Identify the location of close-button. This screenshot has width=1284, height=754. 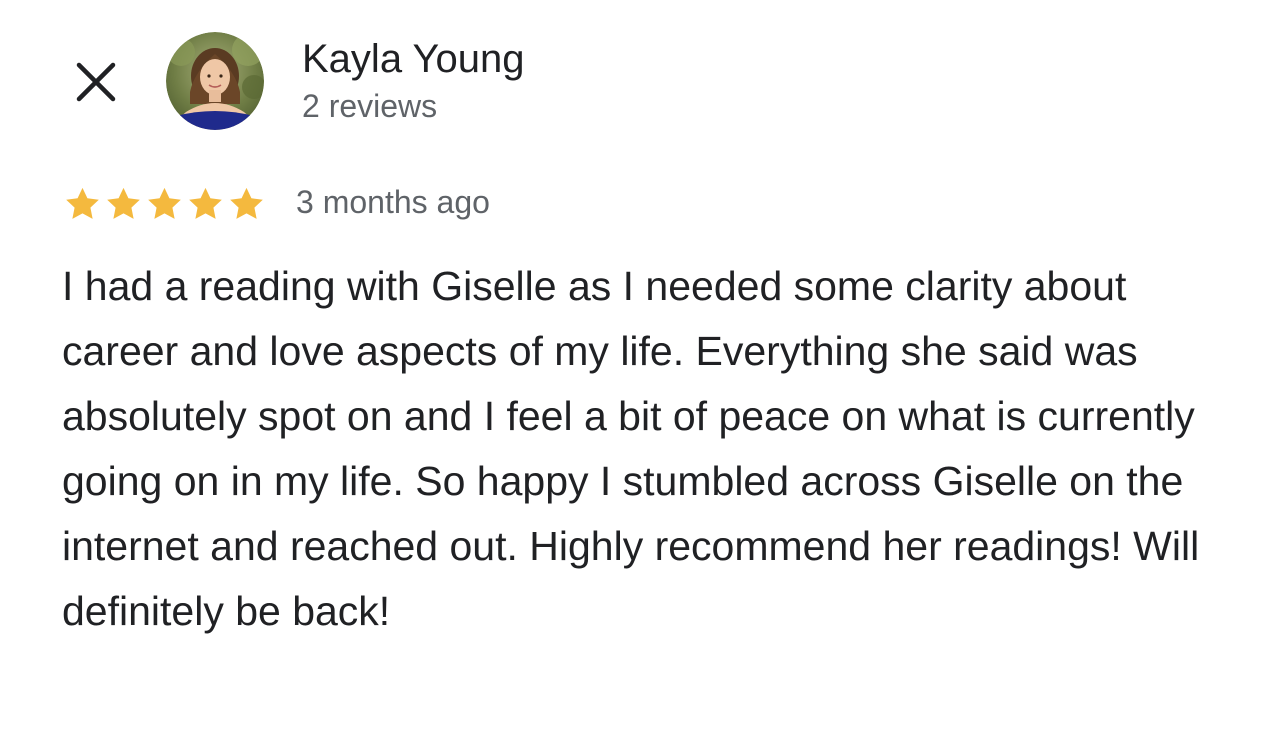
(96, 82).